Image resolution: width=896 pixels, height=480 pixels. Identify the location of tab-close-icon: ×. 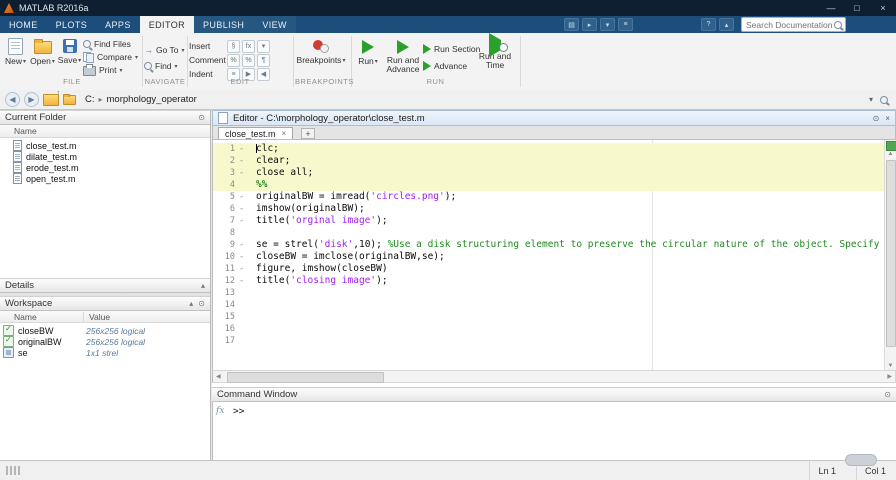
(284, 133).